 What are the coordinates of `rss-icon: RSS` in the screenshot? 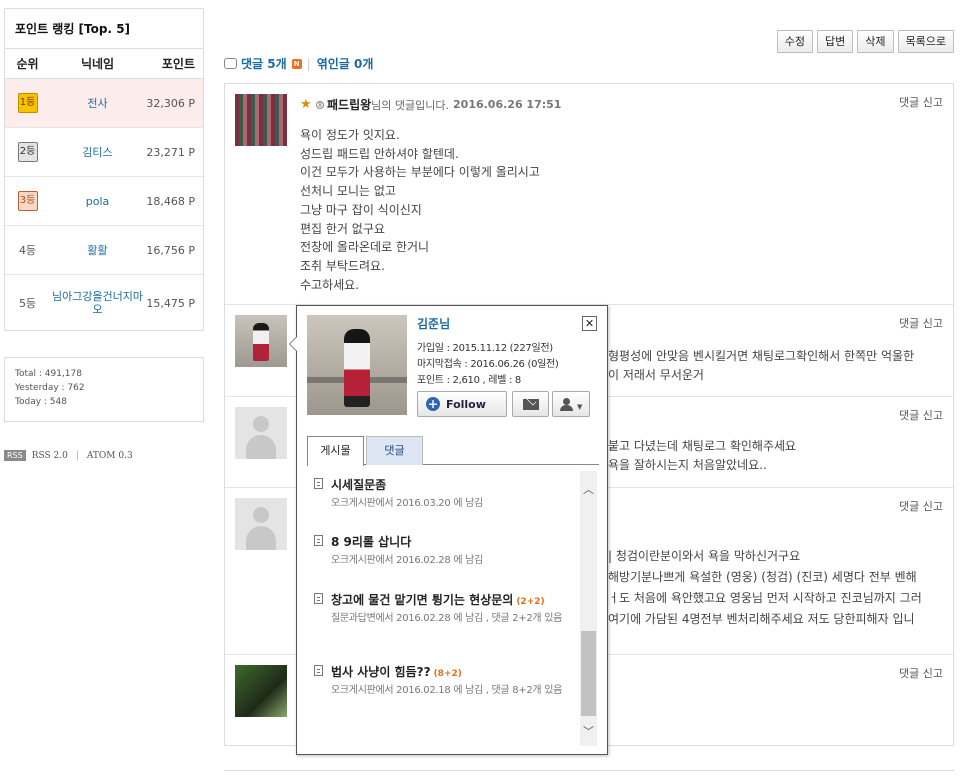 It's located at (15, 455).